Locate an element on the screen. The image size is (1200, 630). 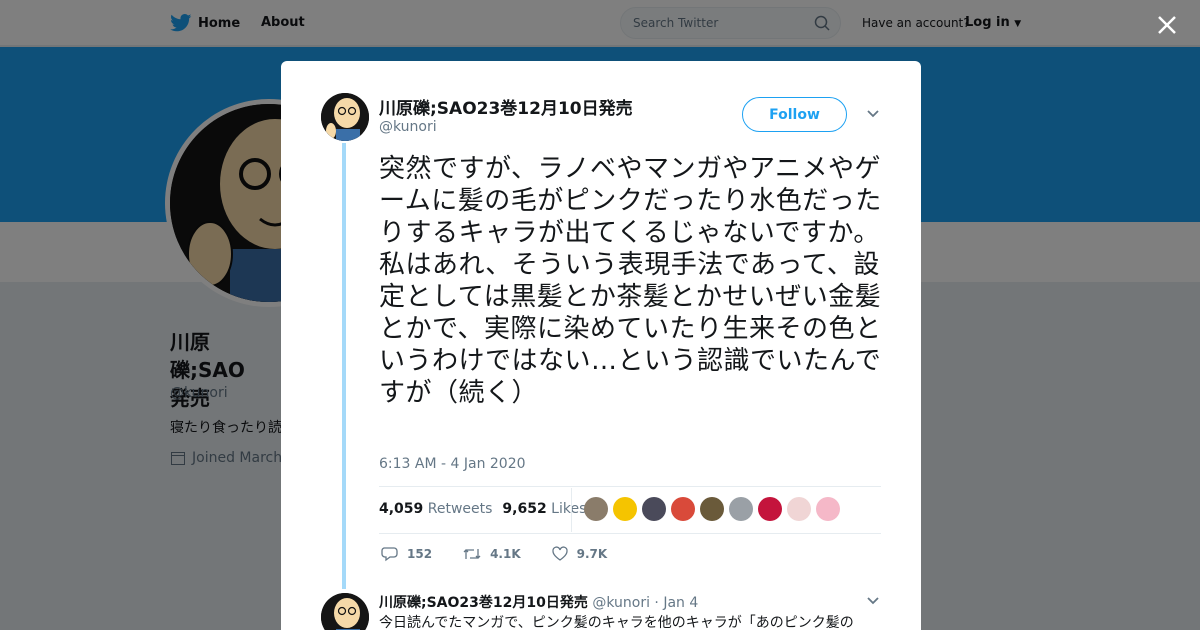
tweet-stats: 4,059 Retweets 9,652 Likes is located at coordinates (482, 509).